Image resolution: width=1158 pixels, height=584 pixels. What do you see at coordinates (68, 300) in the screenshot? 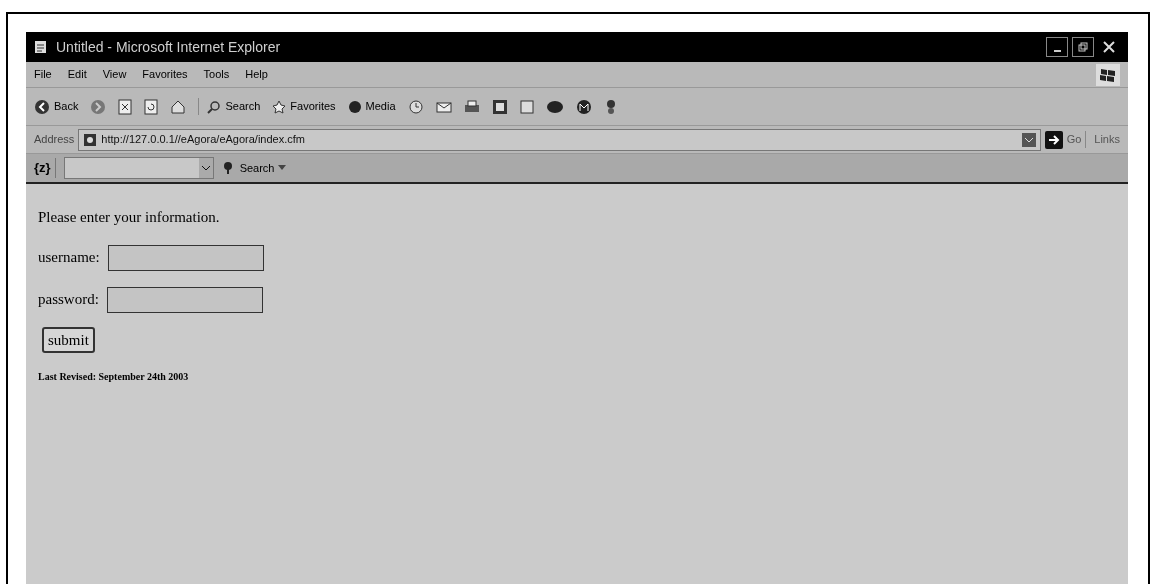
I see `field-label: password:` at bounding box center [68, 300].